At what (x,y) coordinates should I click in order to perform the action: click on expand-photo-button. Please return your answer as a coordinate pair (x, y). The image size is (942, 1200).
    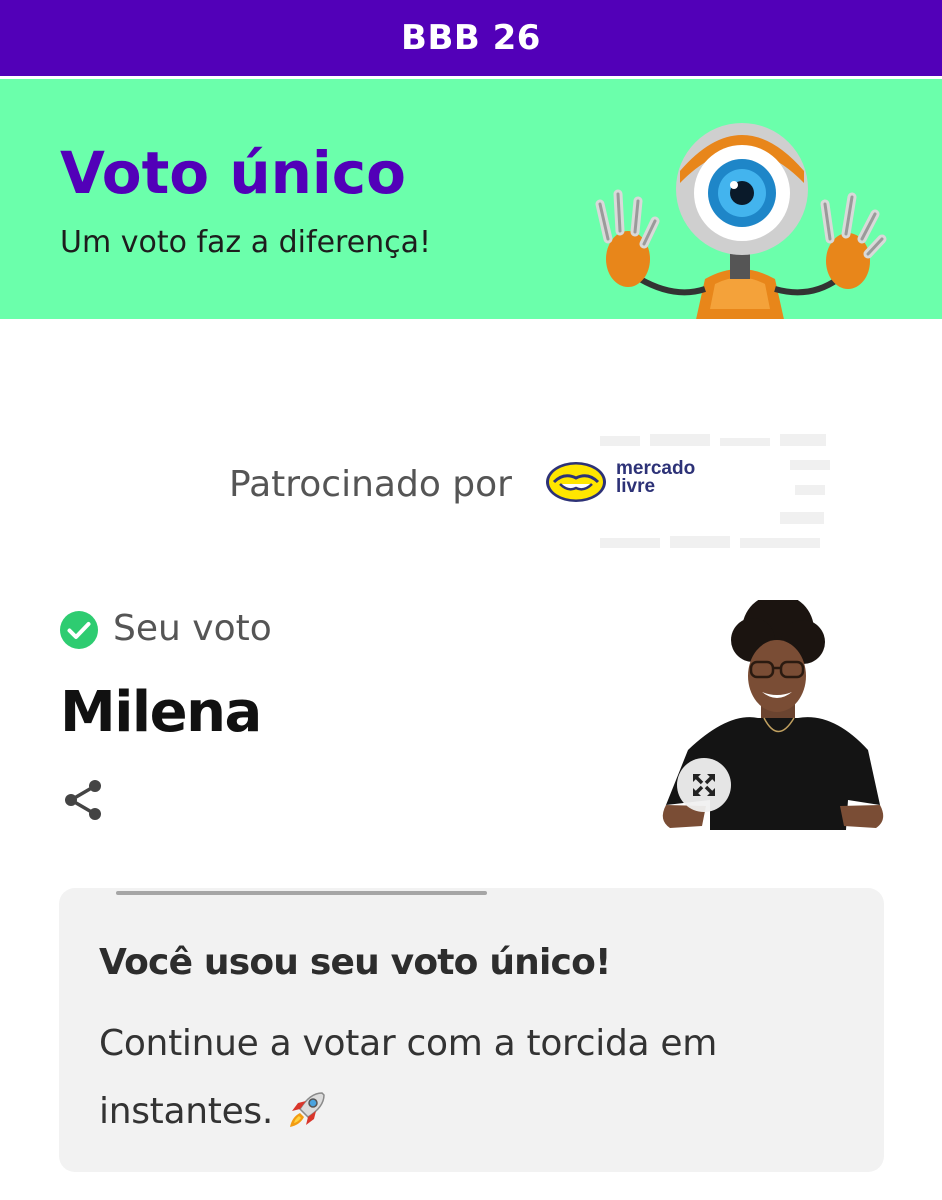
    Looking at the image, I should click on (704, 785).